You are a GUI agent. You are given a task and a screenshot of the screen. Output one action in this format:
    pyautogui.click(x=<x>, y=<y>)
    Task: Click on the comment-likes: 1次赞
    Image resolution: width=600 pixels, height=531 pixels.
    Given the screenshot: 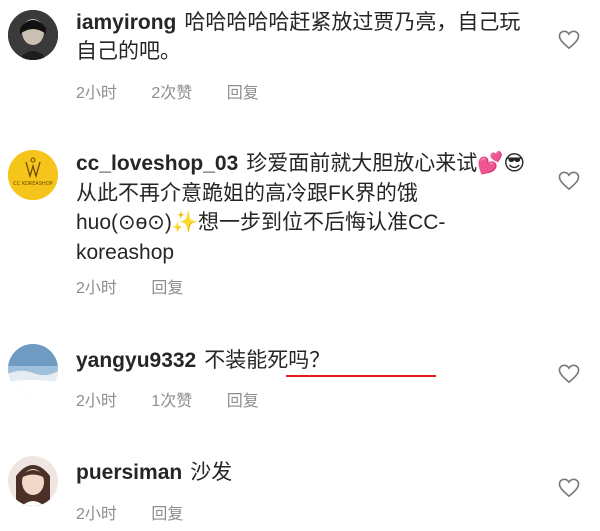 What is the action you would take?
    pyautogui.click(x=171, y=399)
    